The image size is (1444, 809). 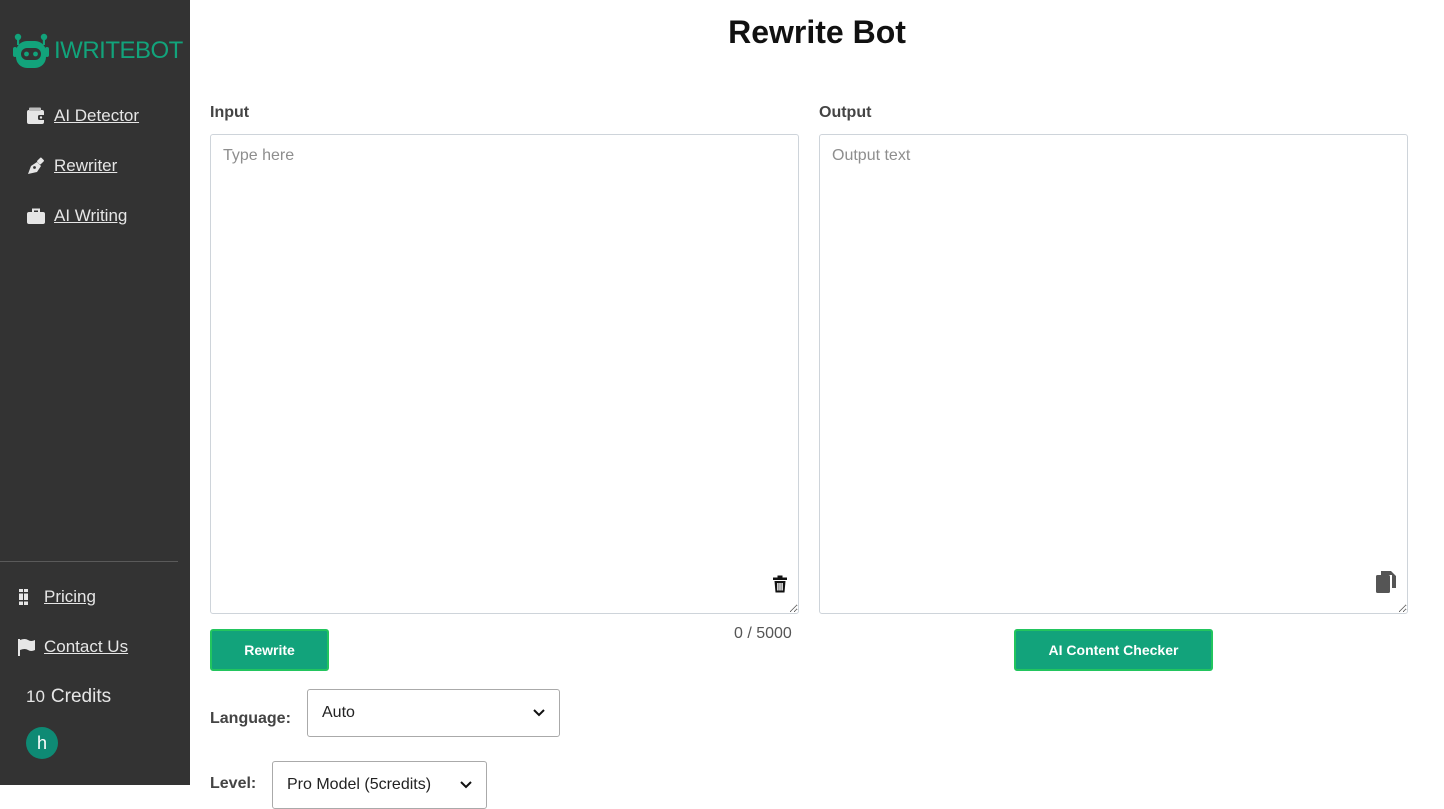 I want to click on sidebar-item-label: AI Writing, so click(x=91, y=215).